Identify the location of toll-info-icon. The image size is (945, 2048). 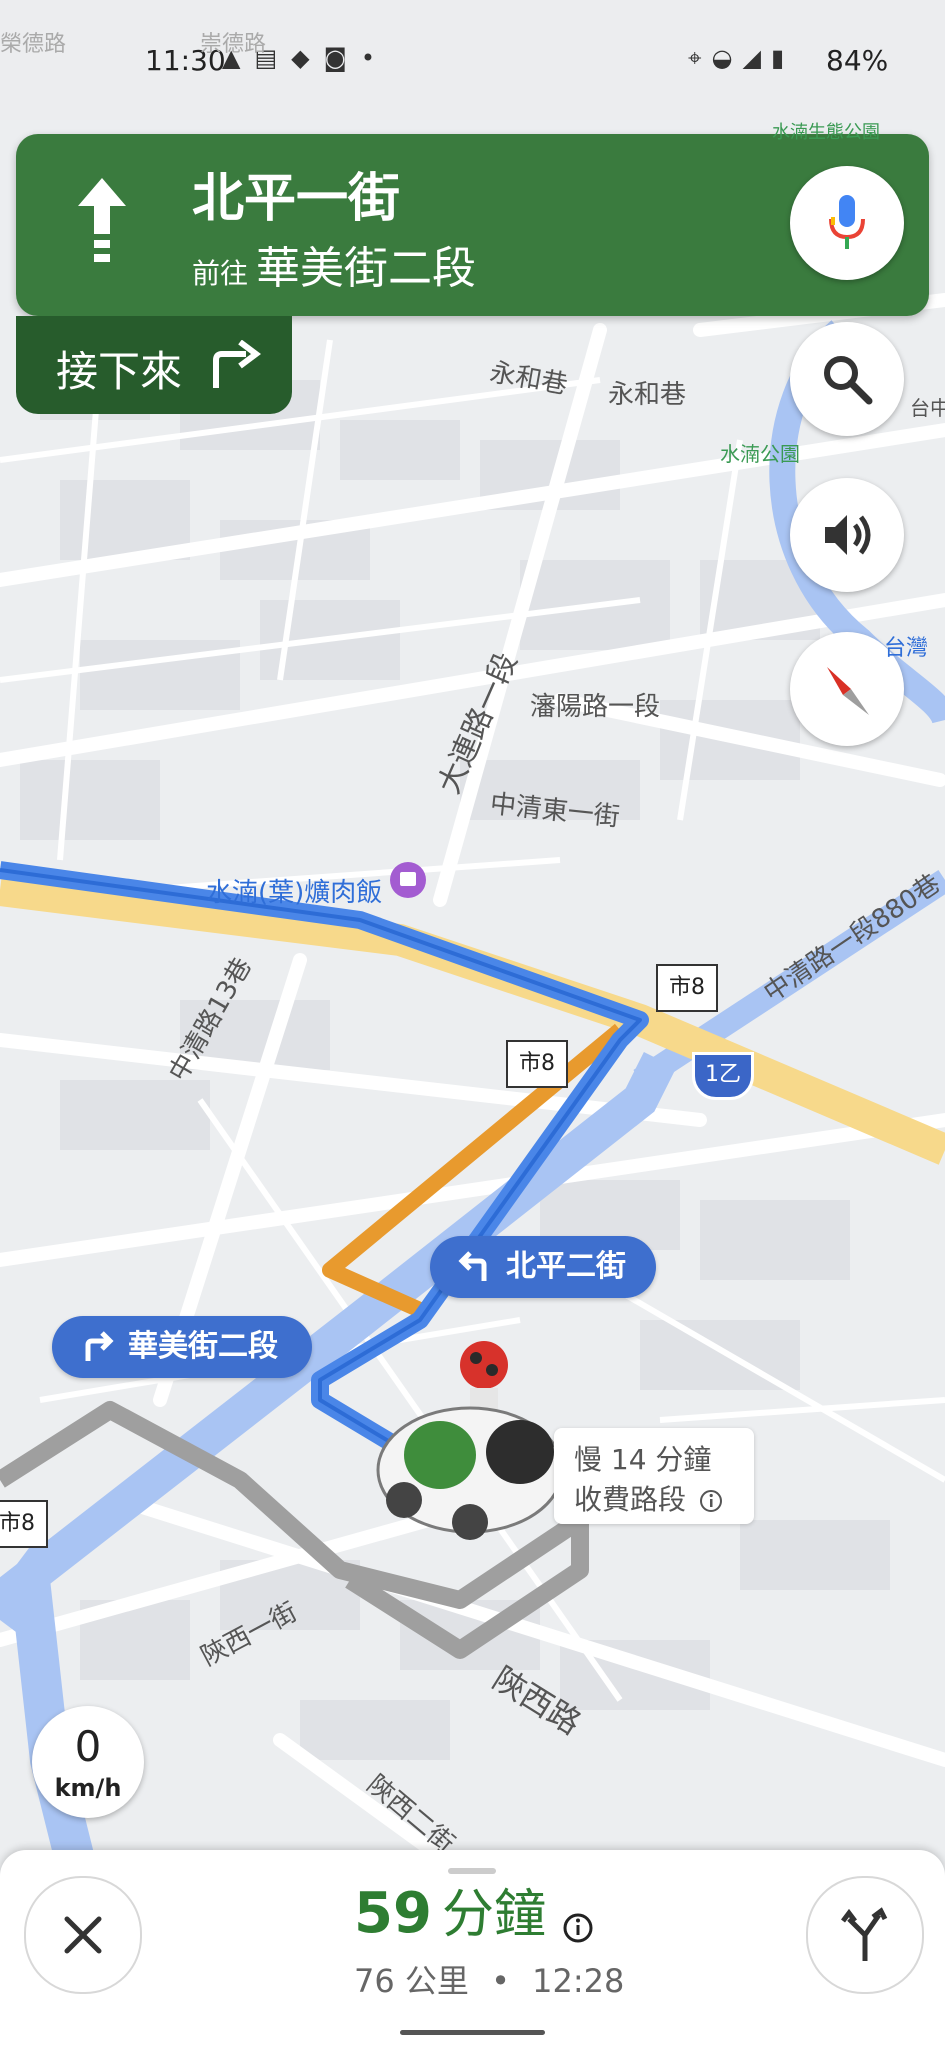
(578, 1928).